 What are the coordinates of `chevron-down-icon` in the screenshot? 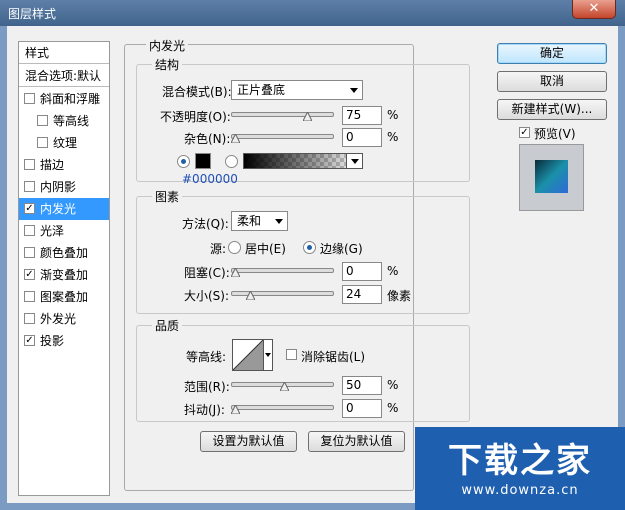 It's located at (355, 161).